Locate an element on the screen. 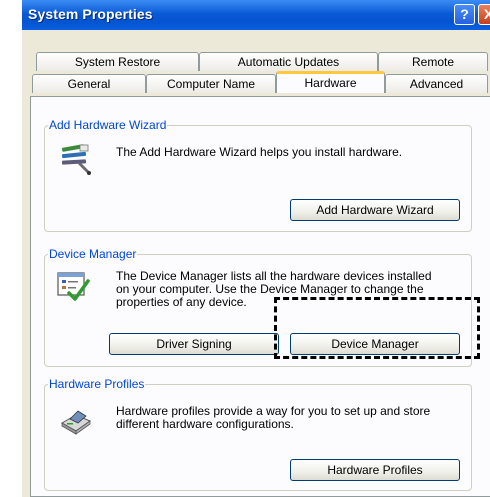 This screenshot has width=490, height=497. tab-label: Remote is located at coordinates (433, 62).